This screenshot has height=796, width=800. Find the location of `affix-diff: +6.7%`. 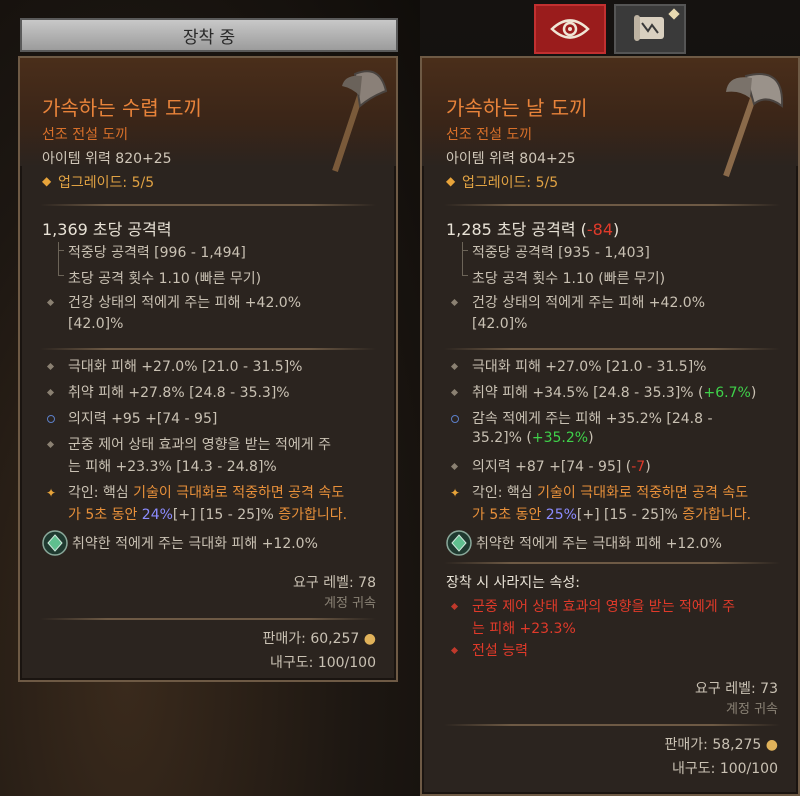

affix-diff: +6.7% is located at coordinates (727, 393).